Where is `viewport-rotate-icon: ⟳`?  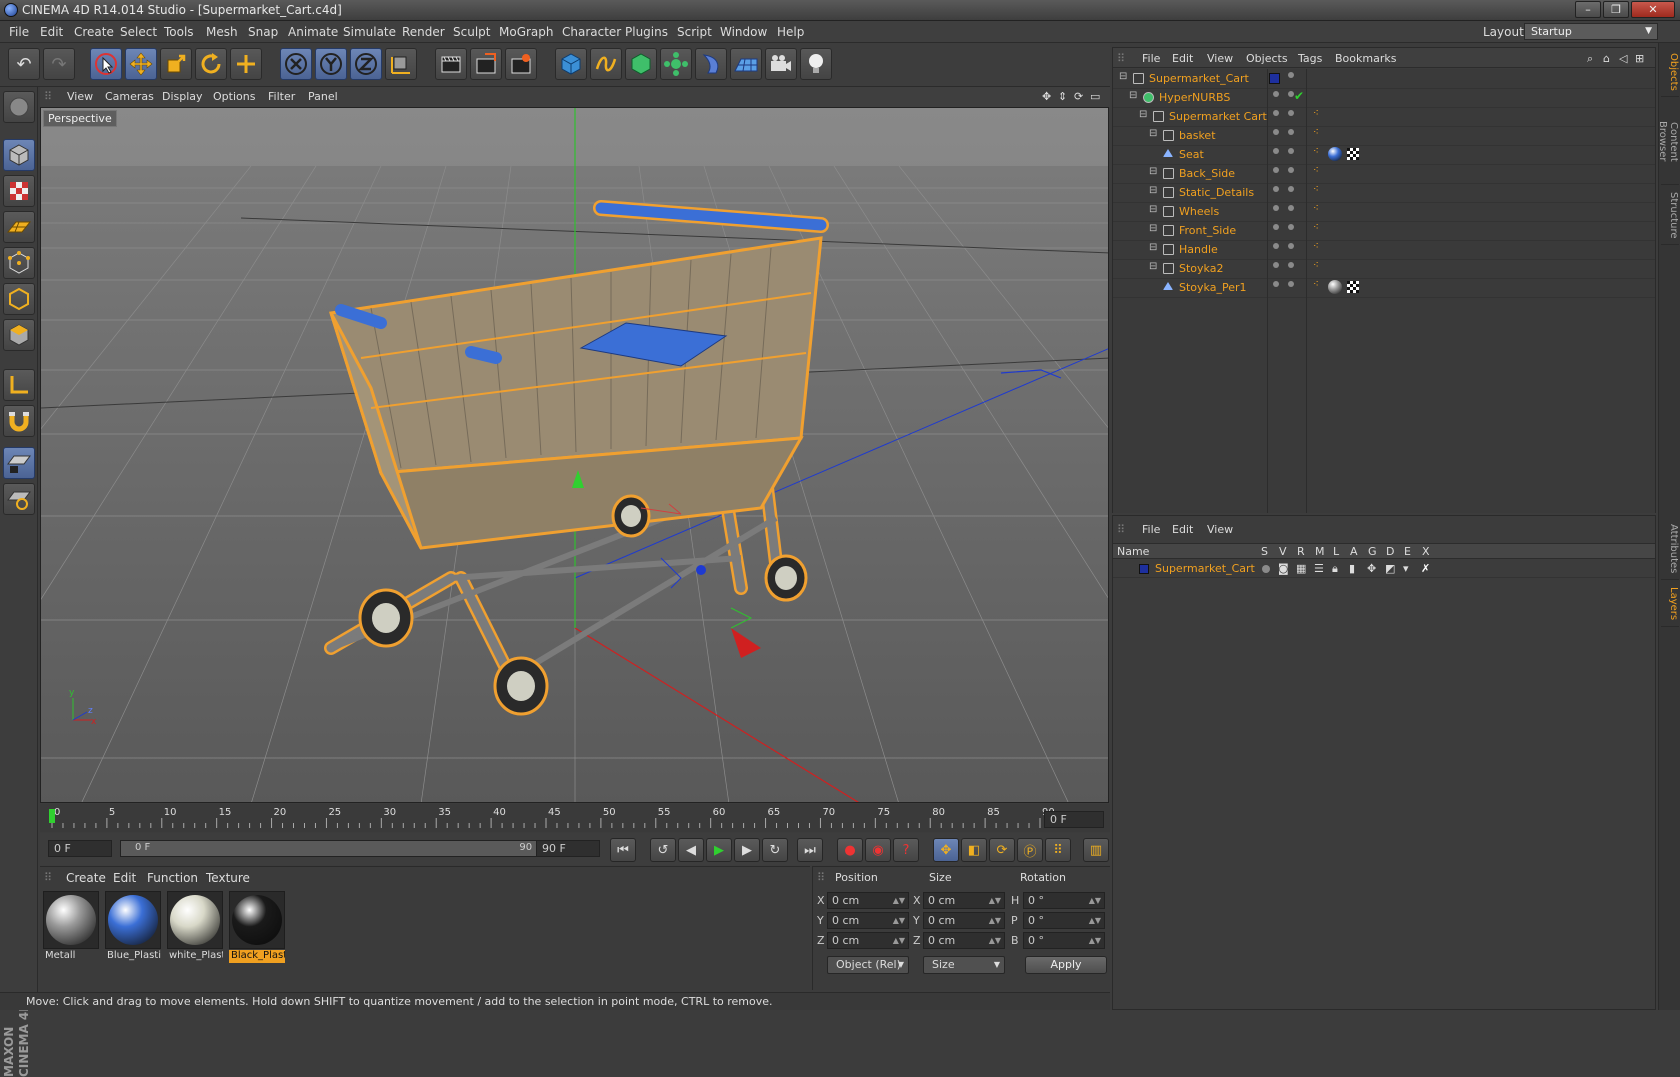
viewport-rotate-icon: ⟳ is located at coordinates (1078, 96).